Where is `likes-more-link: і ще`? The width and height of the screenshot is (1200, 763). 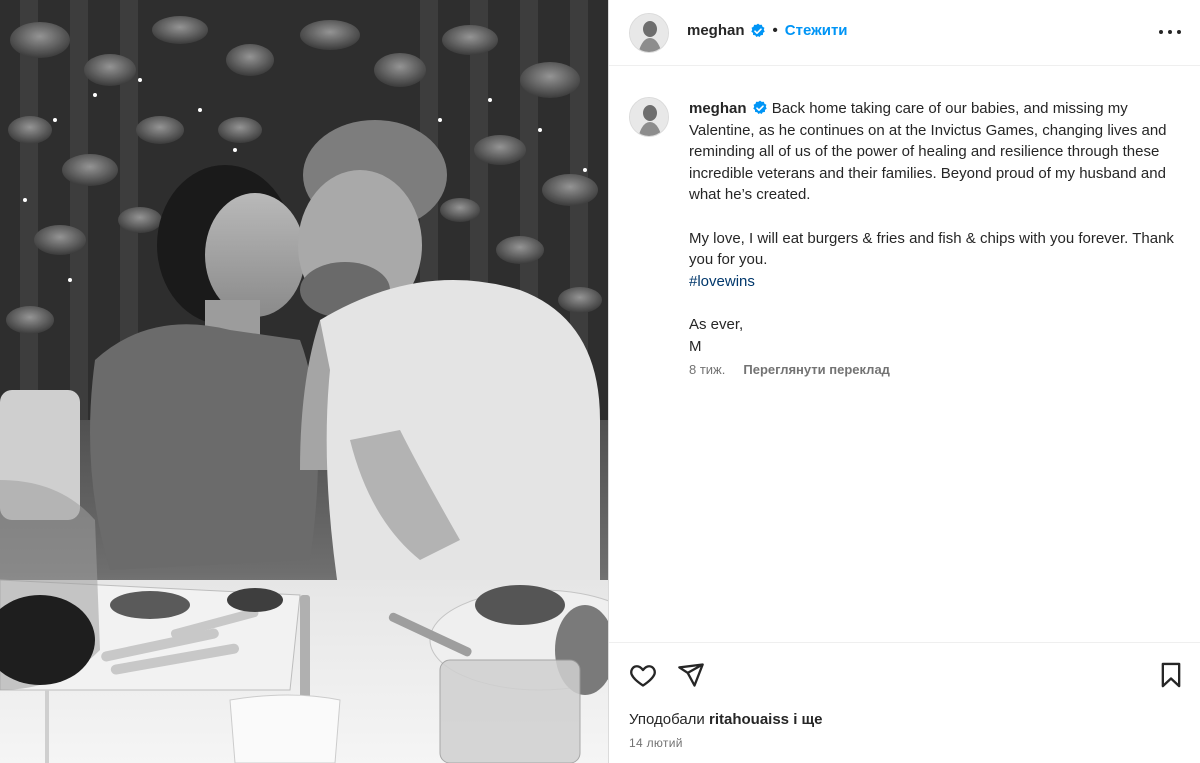 likes-more-link: і ще is located at coordinates (807, 719).